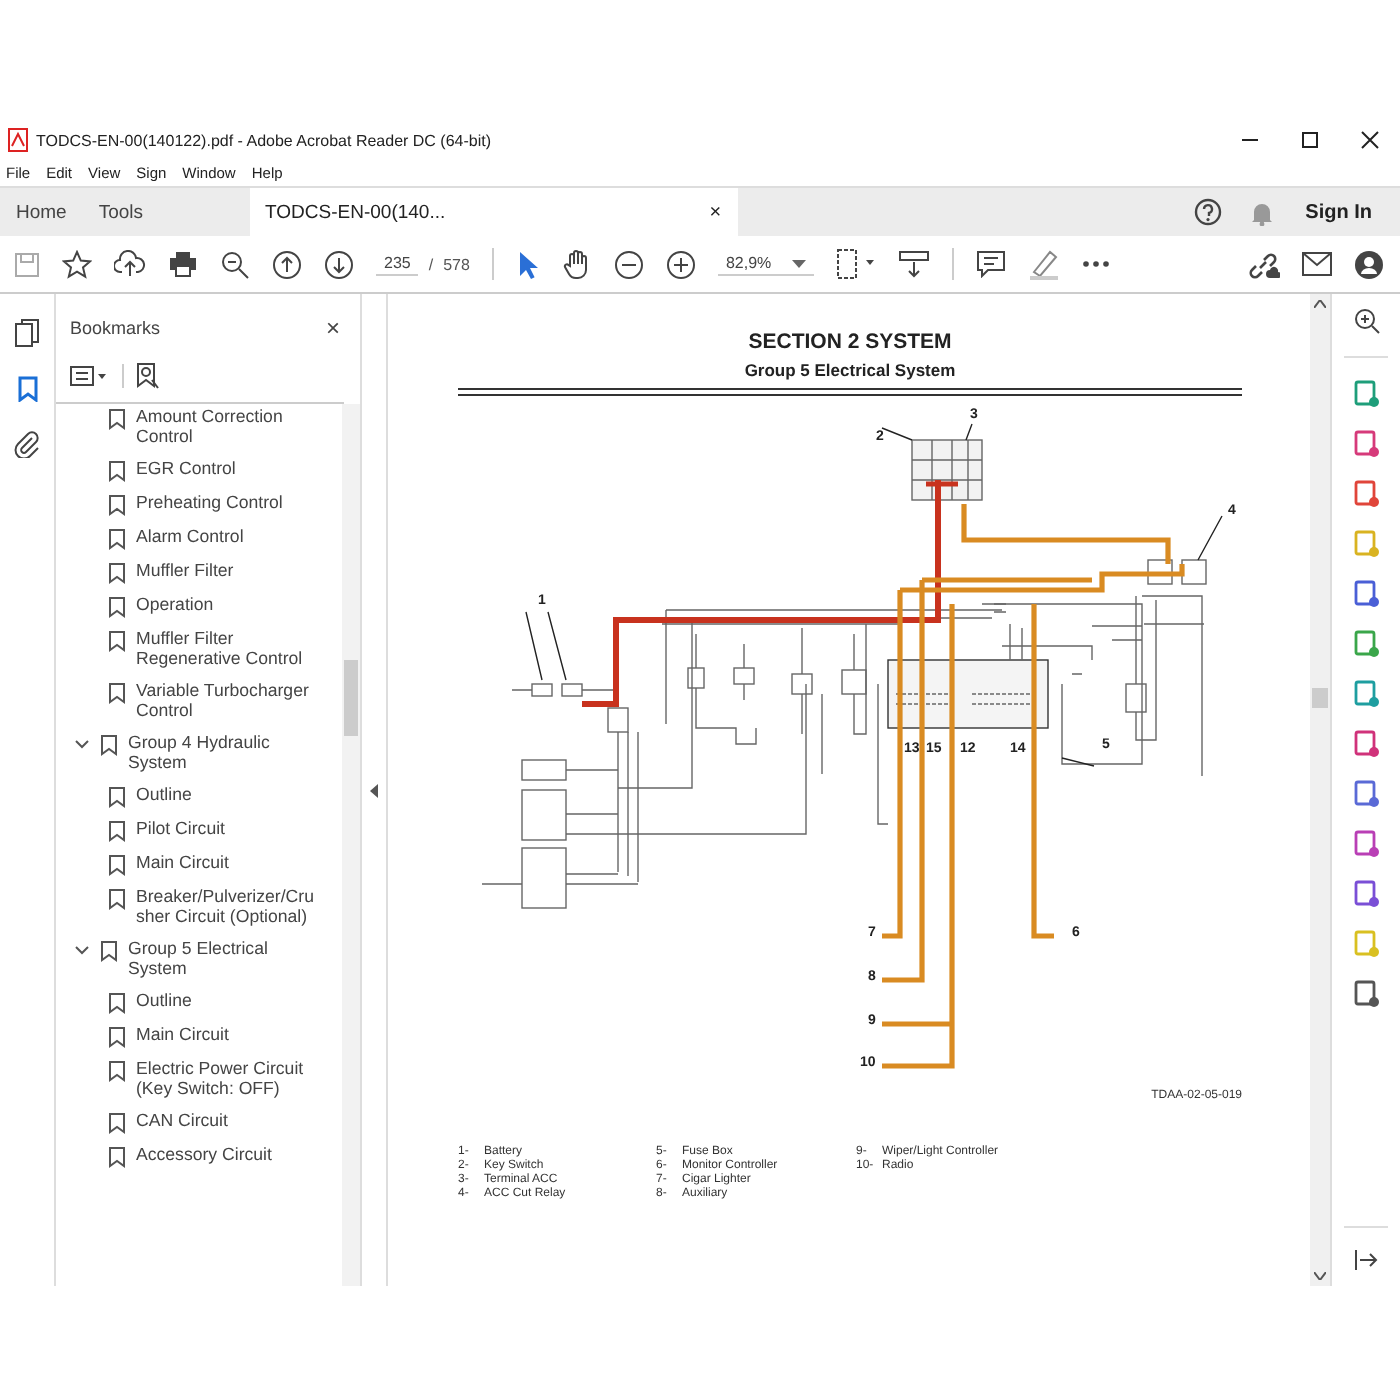 The image size is (1400, 1400). What do you see at coordinates (456, 264) in the screenshot?
I see `page-count: 578` at bounding box center [456, 264].